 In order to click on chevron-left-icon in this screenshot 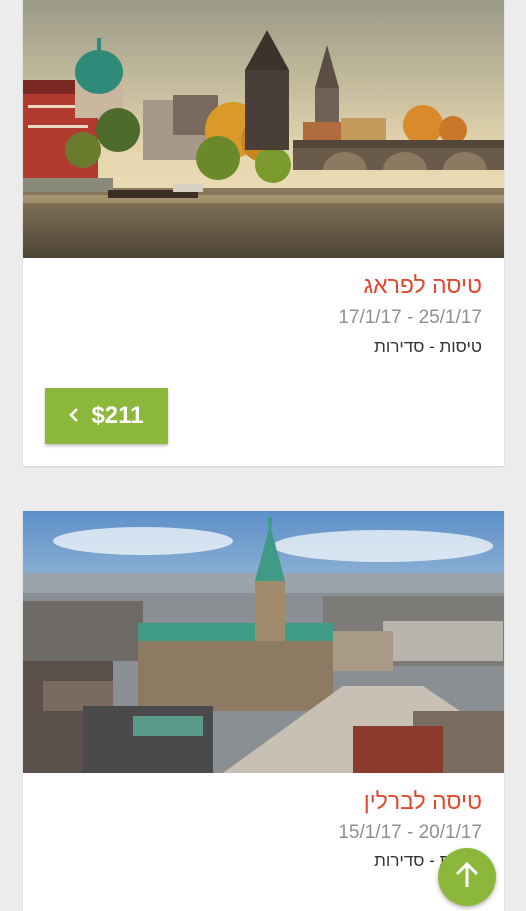, I will do `click(74, 416)`.